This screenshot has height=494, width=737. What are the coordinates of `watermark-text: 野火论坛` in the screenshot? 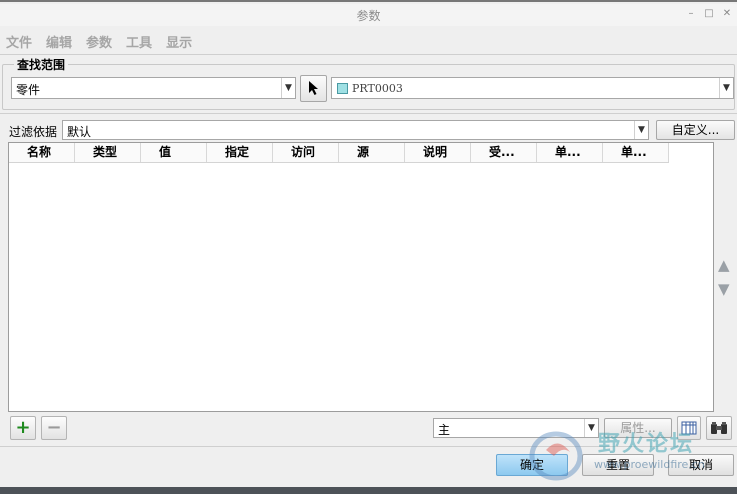 It's located at (646, 444).